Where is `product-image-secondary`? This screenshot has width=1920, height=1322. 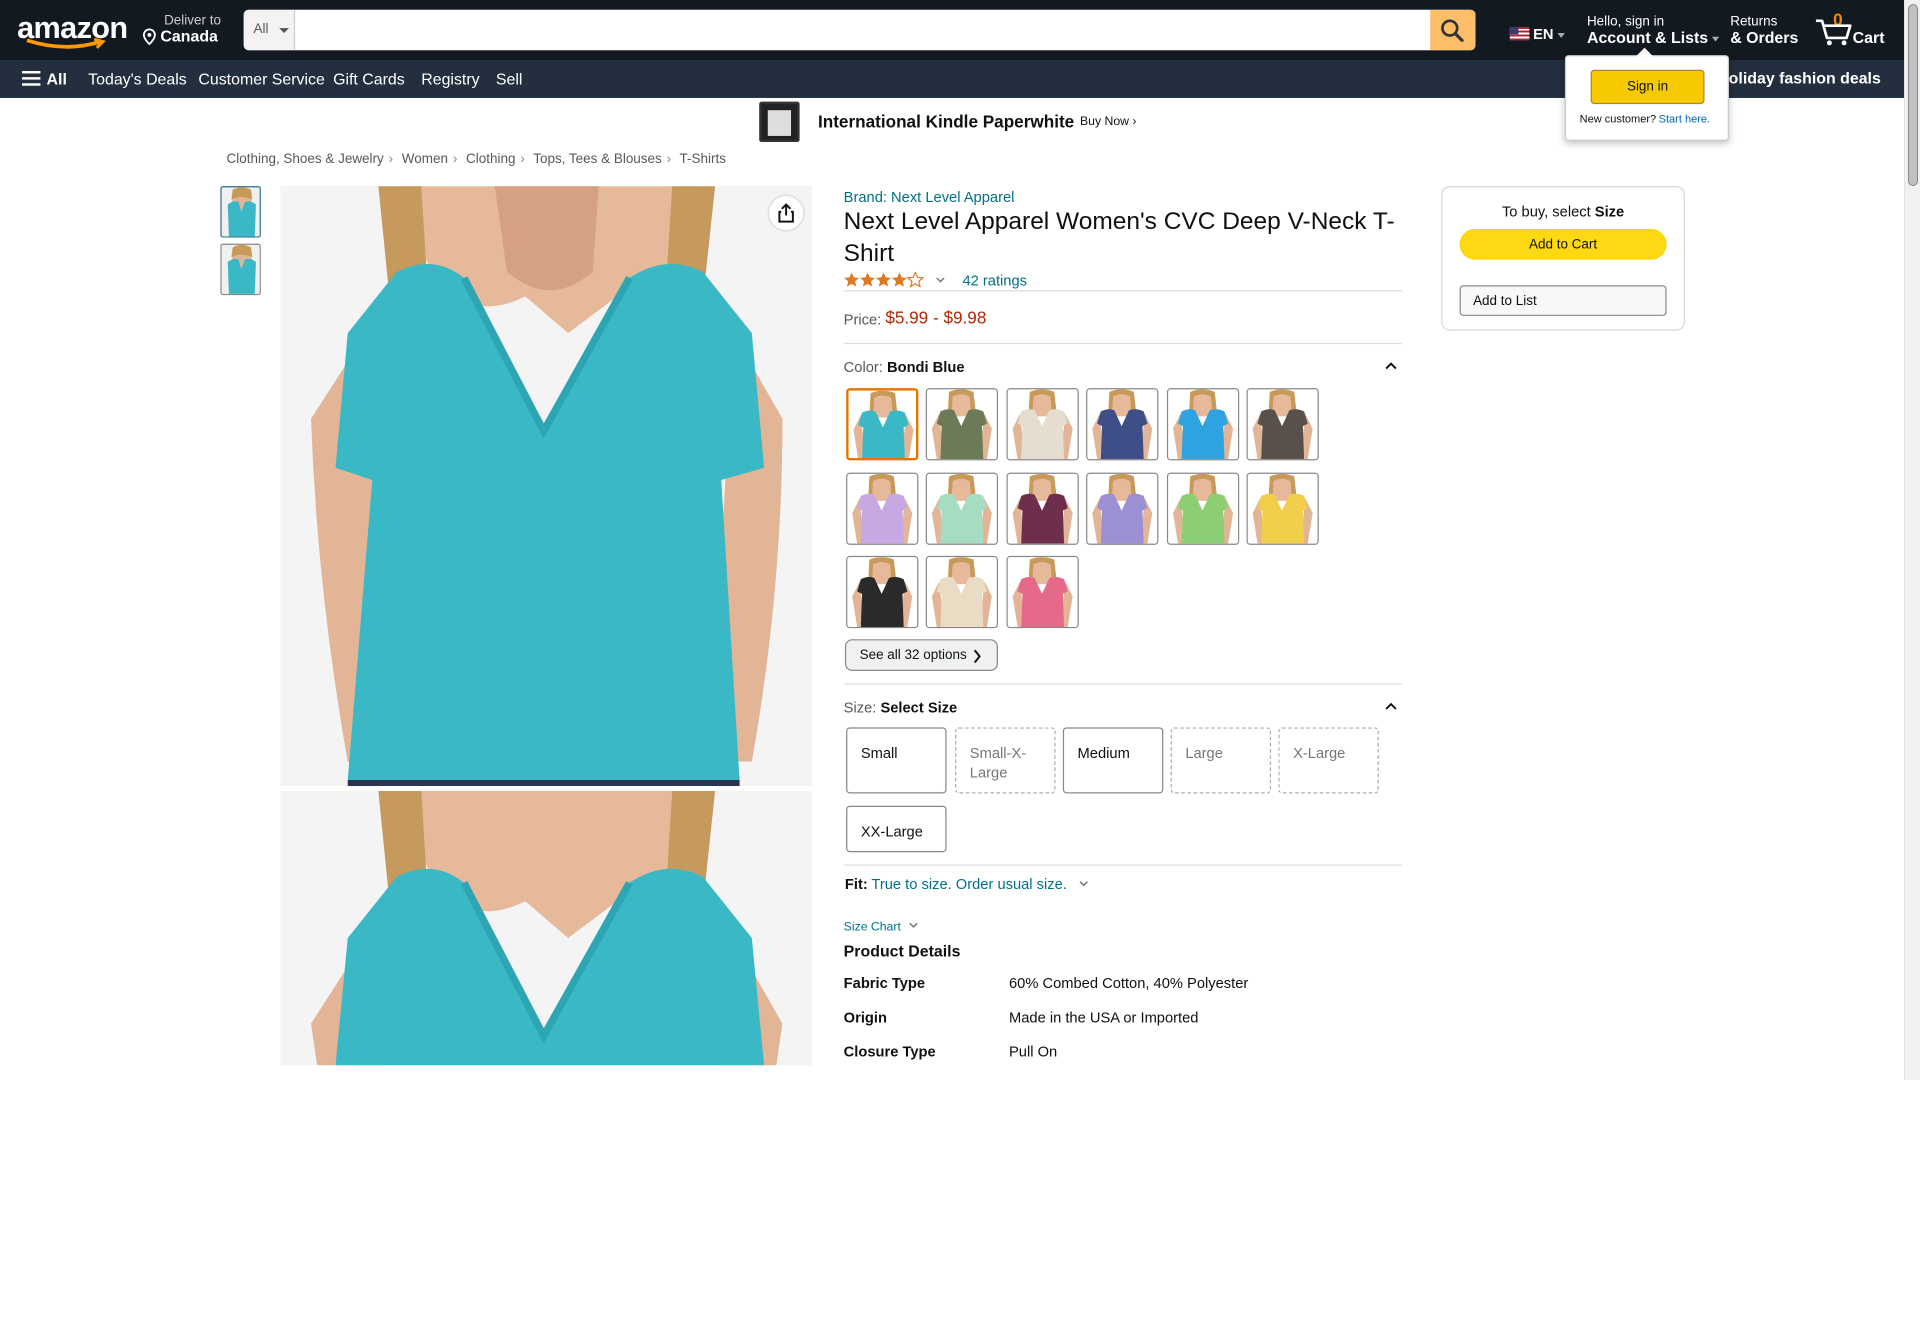
product-image-secondary is located at coordinates (546, 928).